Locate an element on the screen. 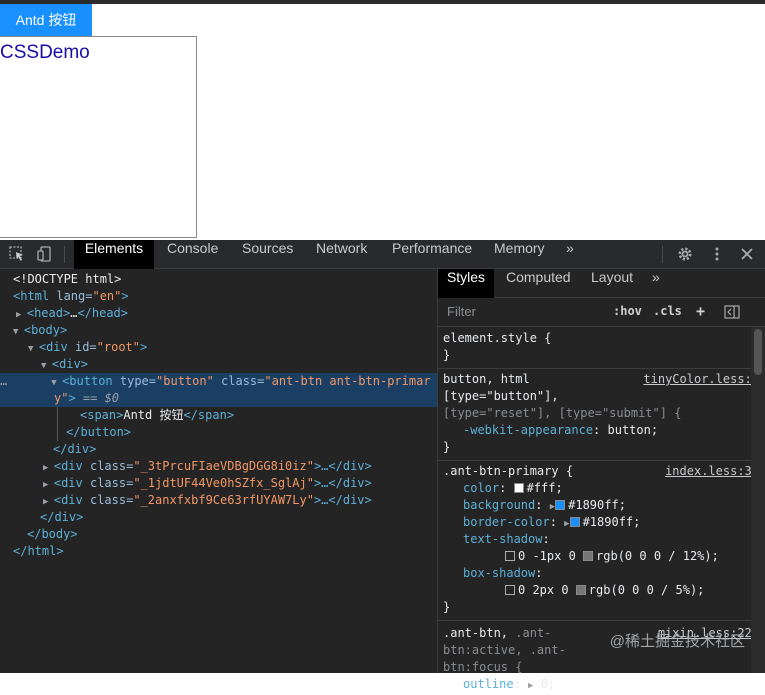 This screenshot has width=765, height=695. attr-value: y" is located at coordinates (61, 398).